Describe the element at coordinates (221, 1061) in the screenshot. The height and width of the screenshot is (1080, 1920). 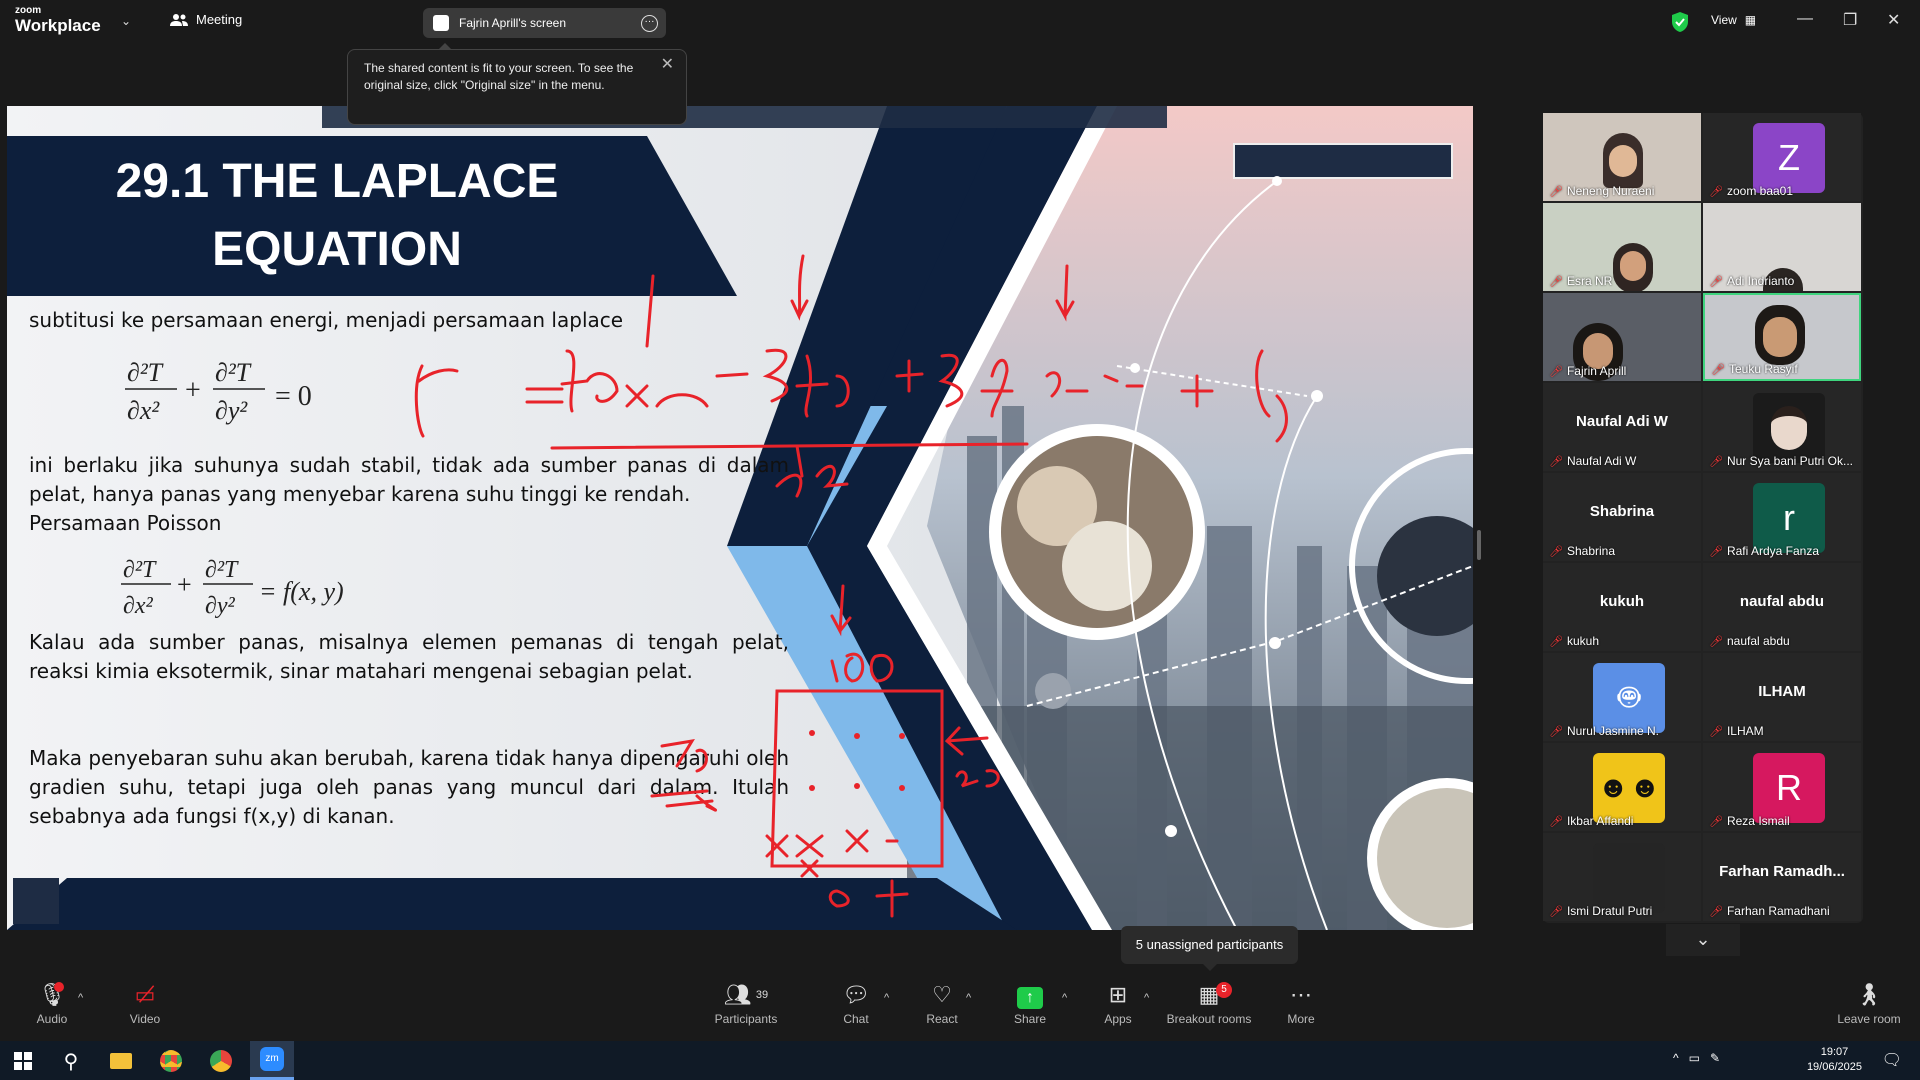
I see `chrome-profile-icon` at that location.